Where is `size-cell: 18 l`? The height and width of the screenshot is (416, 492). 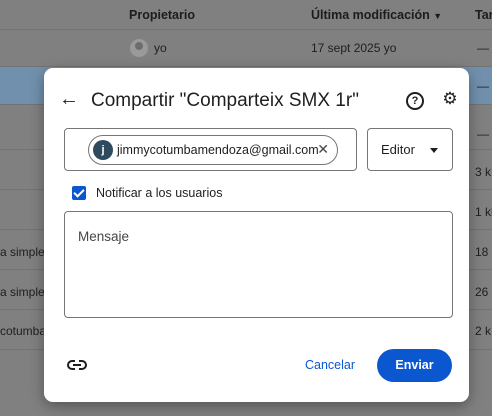
size-cell: 18 l is located at coordinates (483, 252).